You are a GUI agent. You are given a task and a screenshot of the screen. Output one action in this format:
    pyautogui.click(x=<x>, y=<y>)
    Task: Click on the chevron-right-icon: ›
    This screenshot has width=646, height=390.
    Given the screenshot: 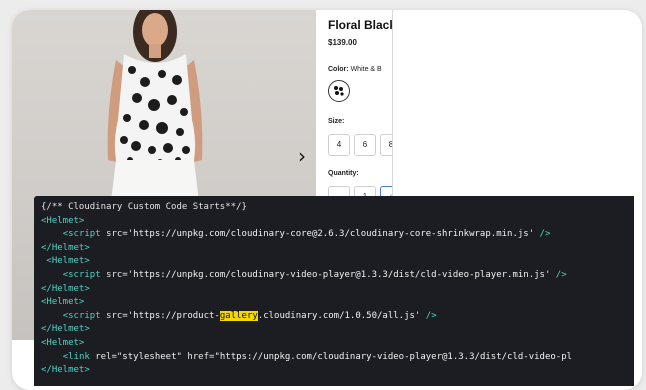 What is the action you would take?
    pyautogui.click(x=302, y=156)
    